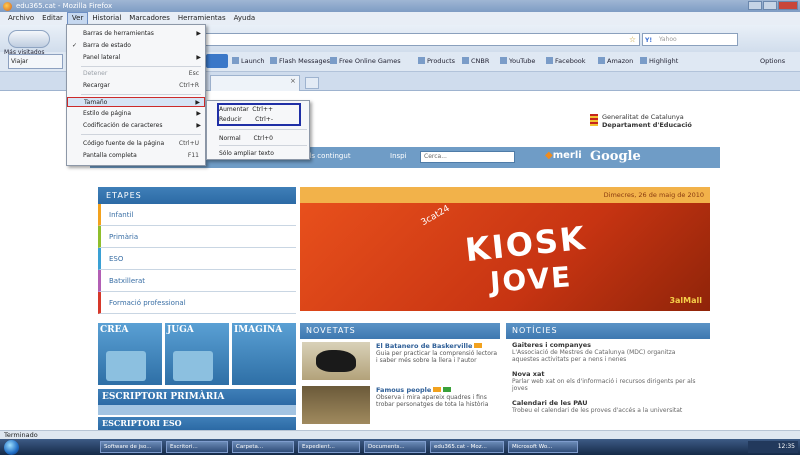  I want to click on novetat-title: El Batanero de Baskerville, so click(424, 346).